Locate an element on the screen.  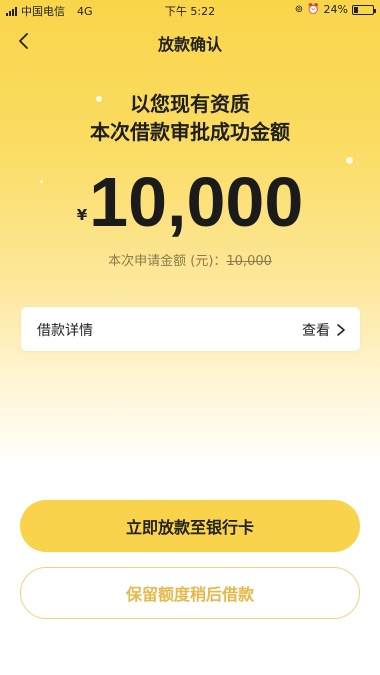
battery-percent: 24% is located at coordinates (335, 9).